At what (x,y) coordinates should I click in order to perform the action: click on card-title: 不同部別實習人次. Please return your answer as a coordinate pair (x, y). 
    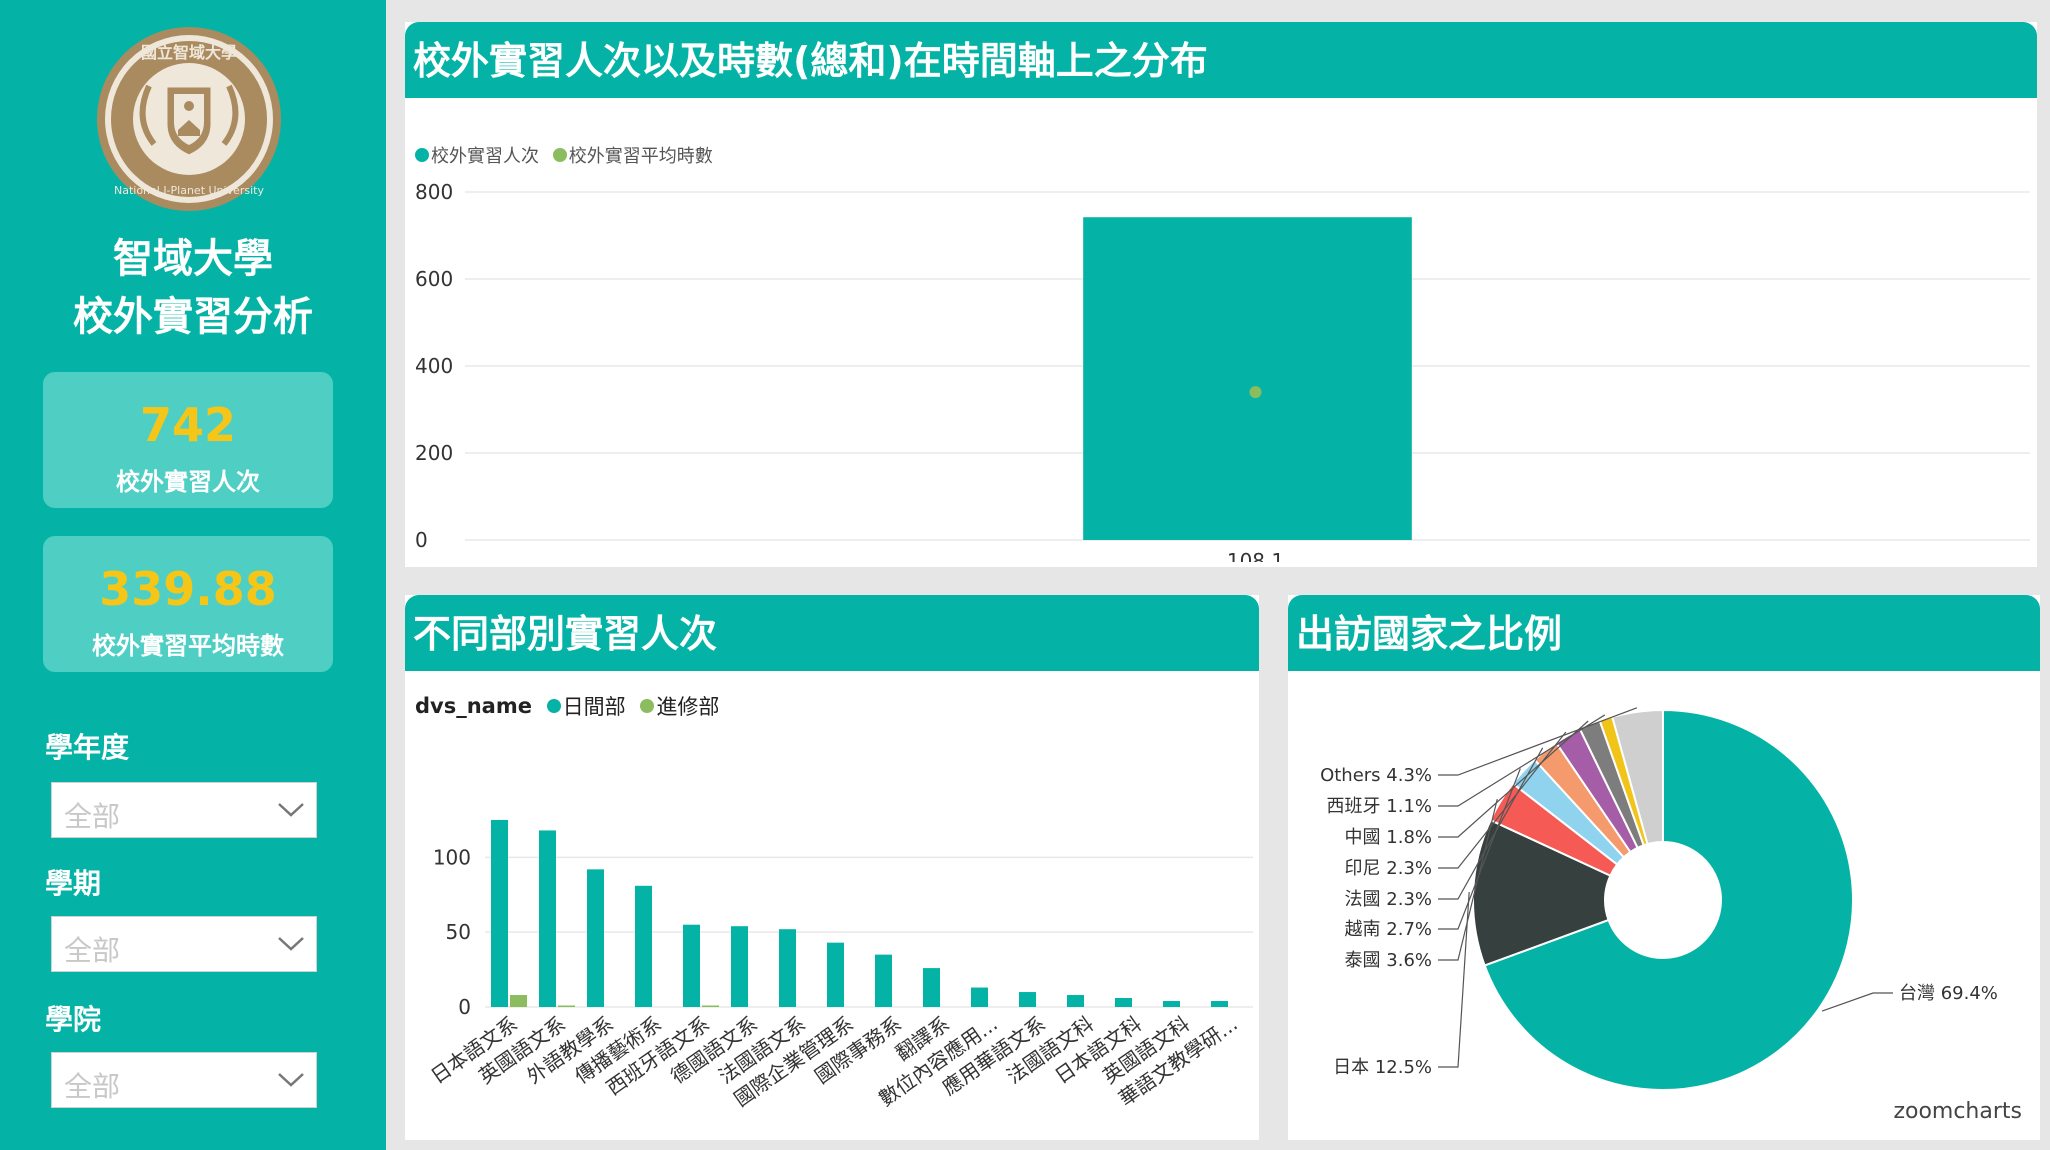
    Looking at the image, I should click on (832, 633).